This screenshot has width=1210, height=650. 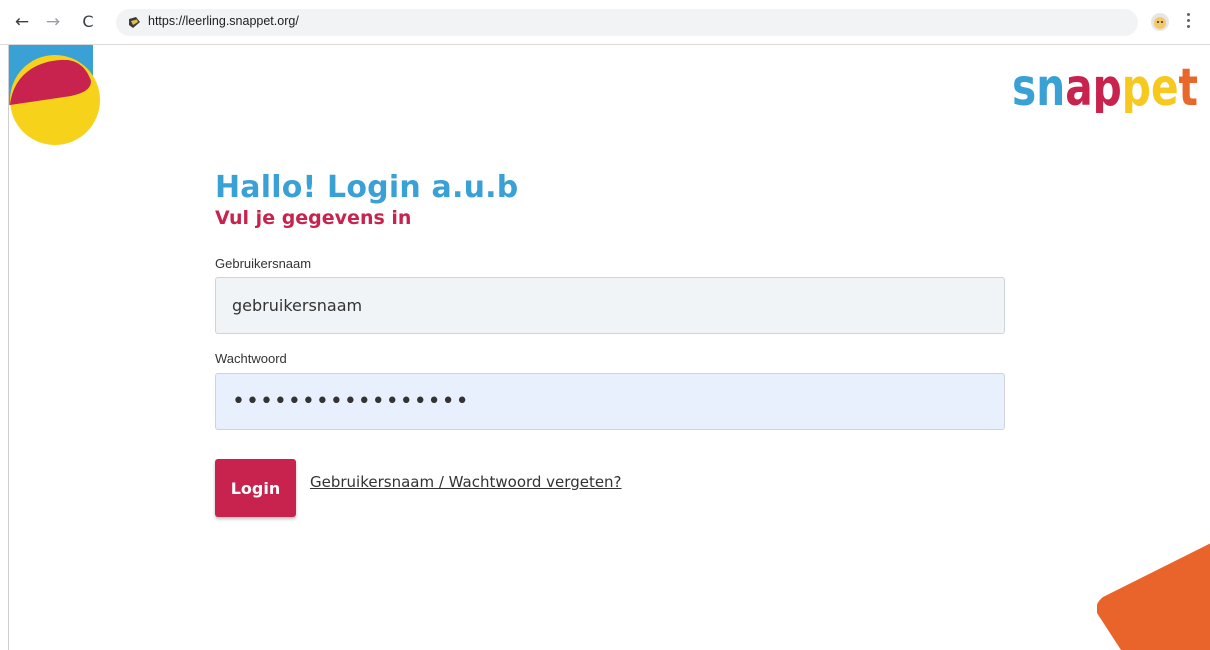 I want to click on snappet-logo: snappet, so click(x=1105, y=85).